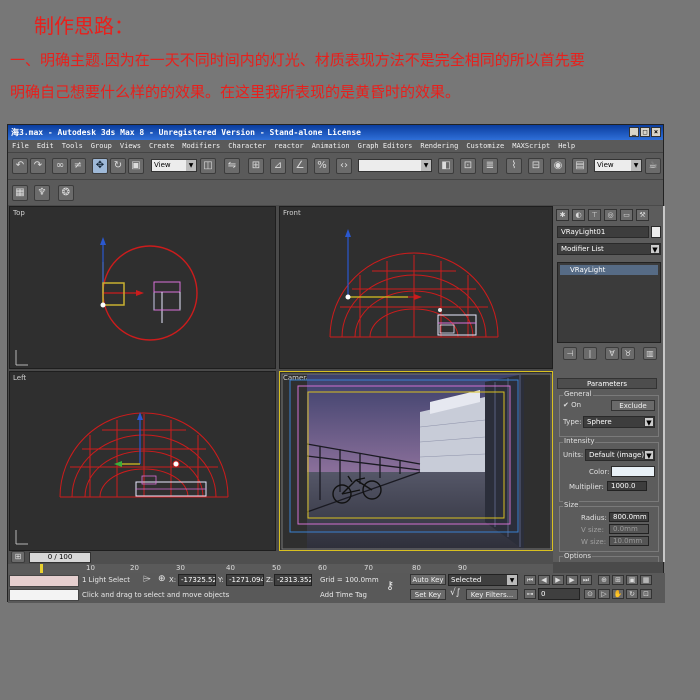 The height and width of the screenshot is (700, 700). What do you see at coordinates (428, 579) in the screenshot?
I see `auto-key-button: Auto Key` at bounding box center [428, 579].